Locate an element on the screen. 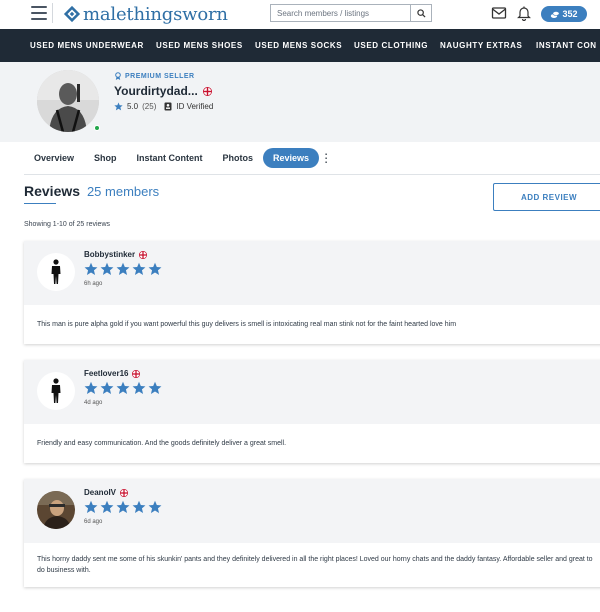 The width and height of the screenshot is (600, 612). reviewer-name-row: Bobbystinker is located at coordinates (116, 254).